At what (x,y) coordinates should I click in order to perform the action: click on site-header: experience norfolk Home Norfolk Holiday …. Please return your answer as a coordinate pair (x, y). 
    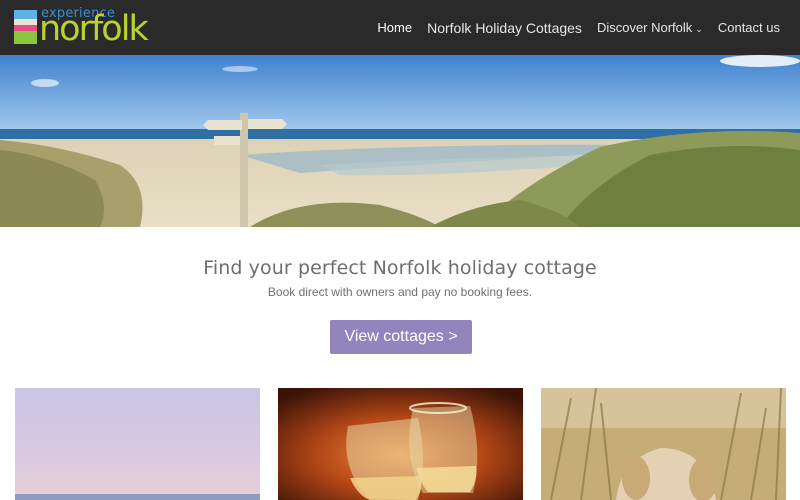
    Looking at the image, I should click on (400, 27).